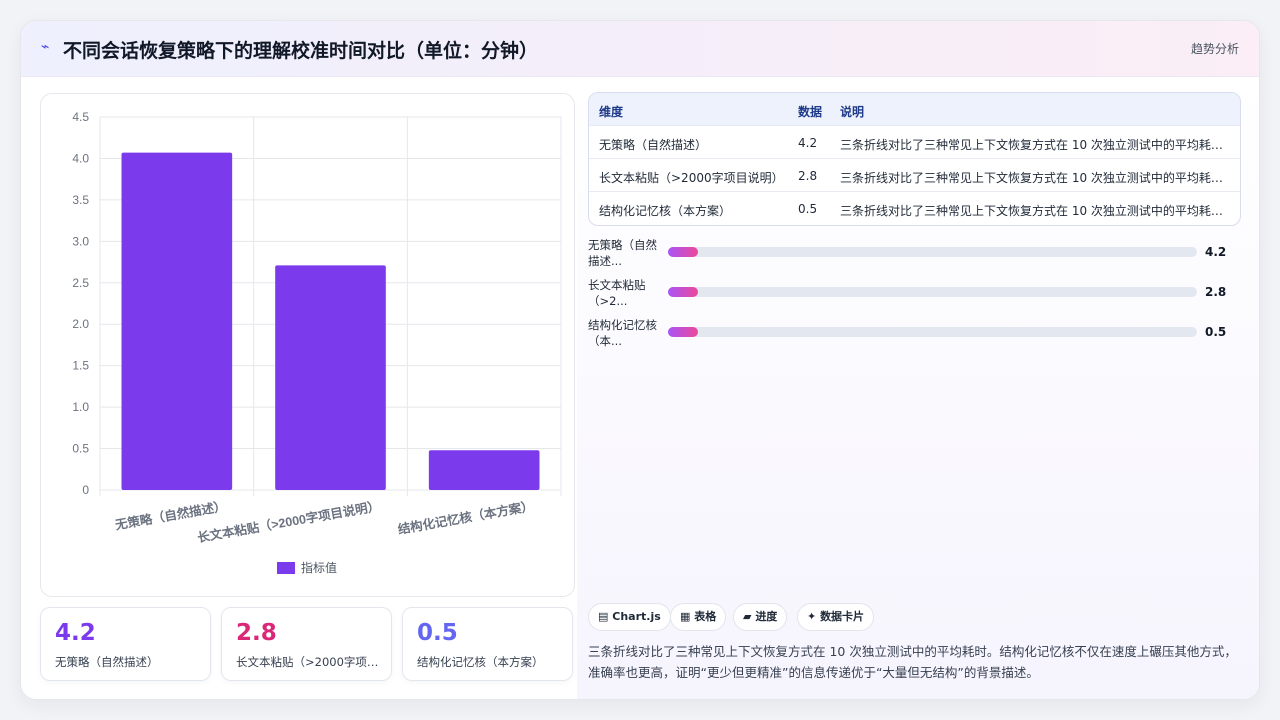 This screenshot has width=1280, height=720. I want to click on chip-chartjs: ▤ Chart.js, so click(629, 617).